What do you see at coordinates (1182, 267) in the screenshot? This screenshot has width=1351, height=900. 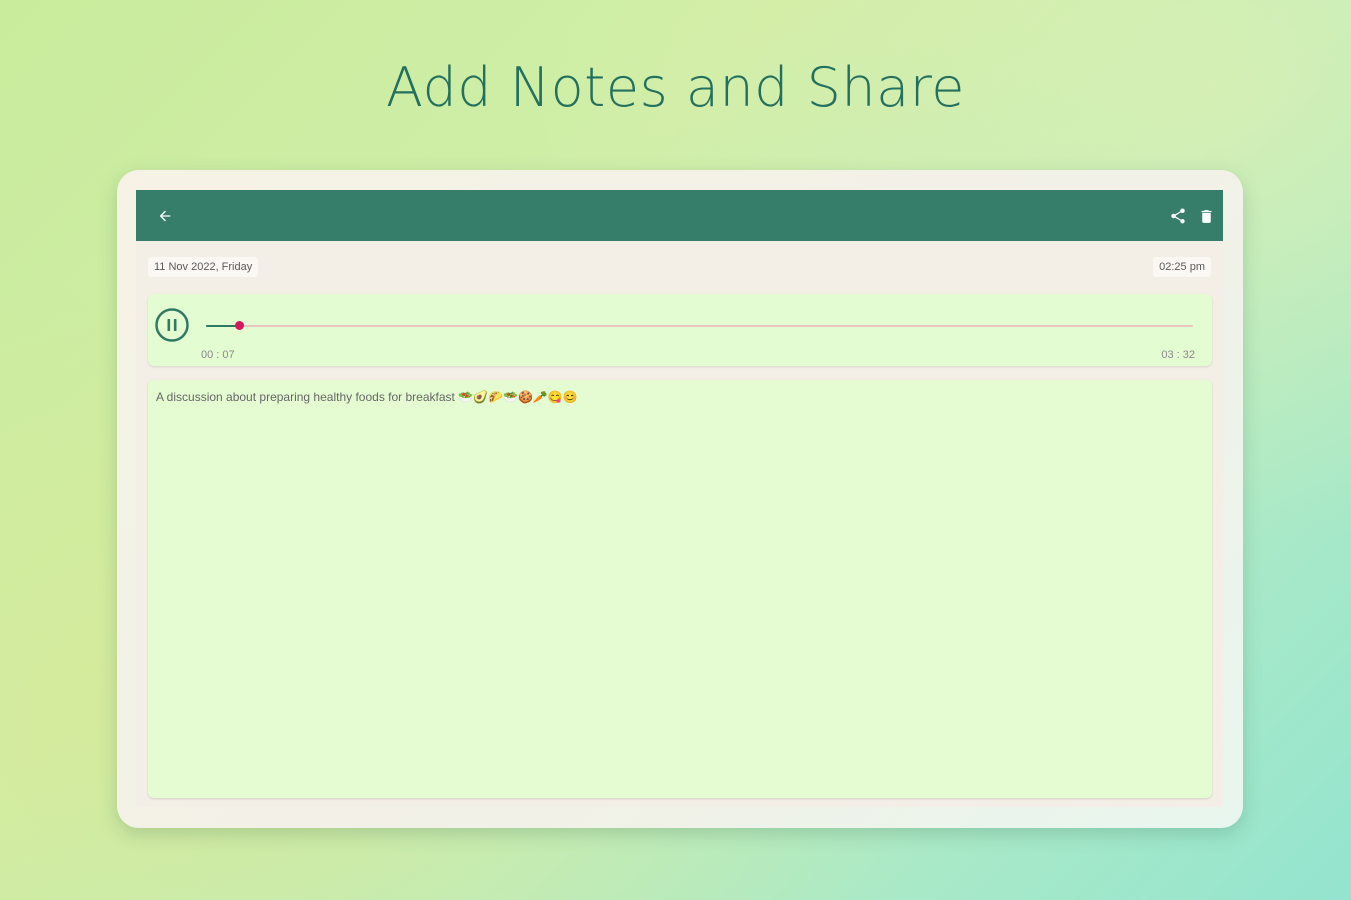 I see `recording-time: 02:25 pm` at bounding box center [1182, 267].